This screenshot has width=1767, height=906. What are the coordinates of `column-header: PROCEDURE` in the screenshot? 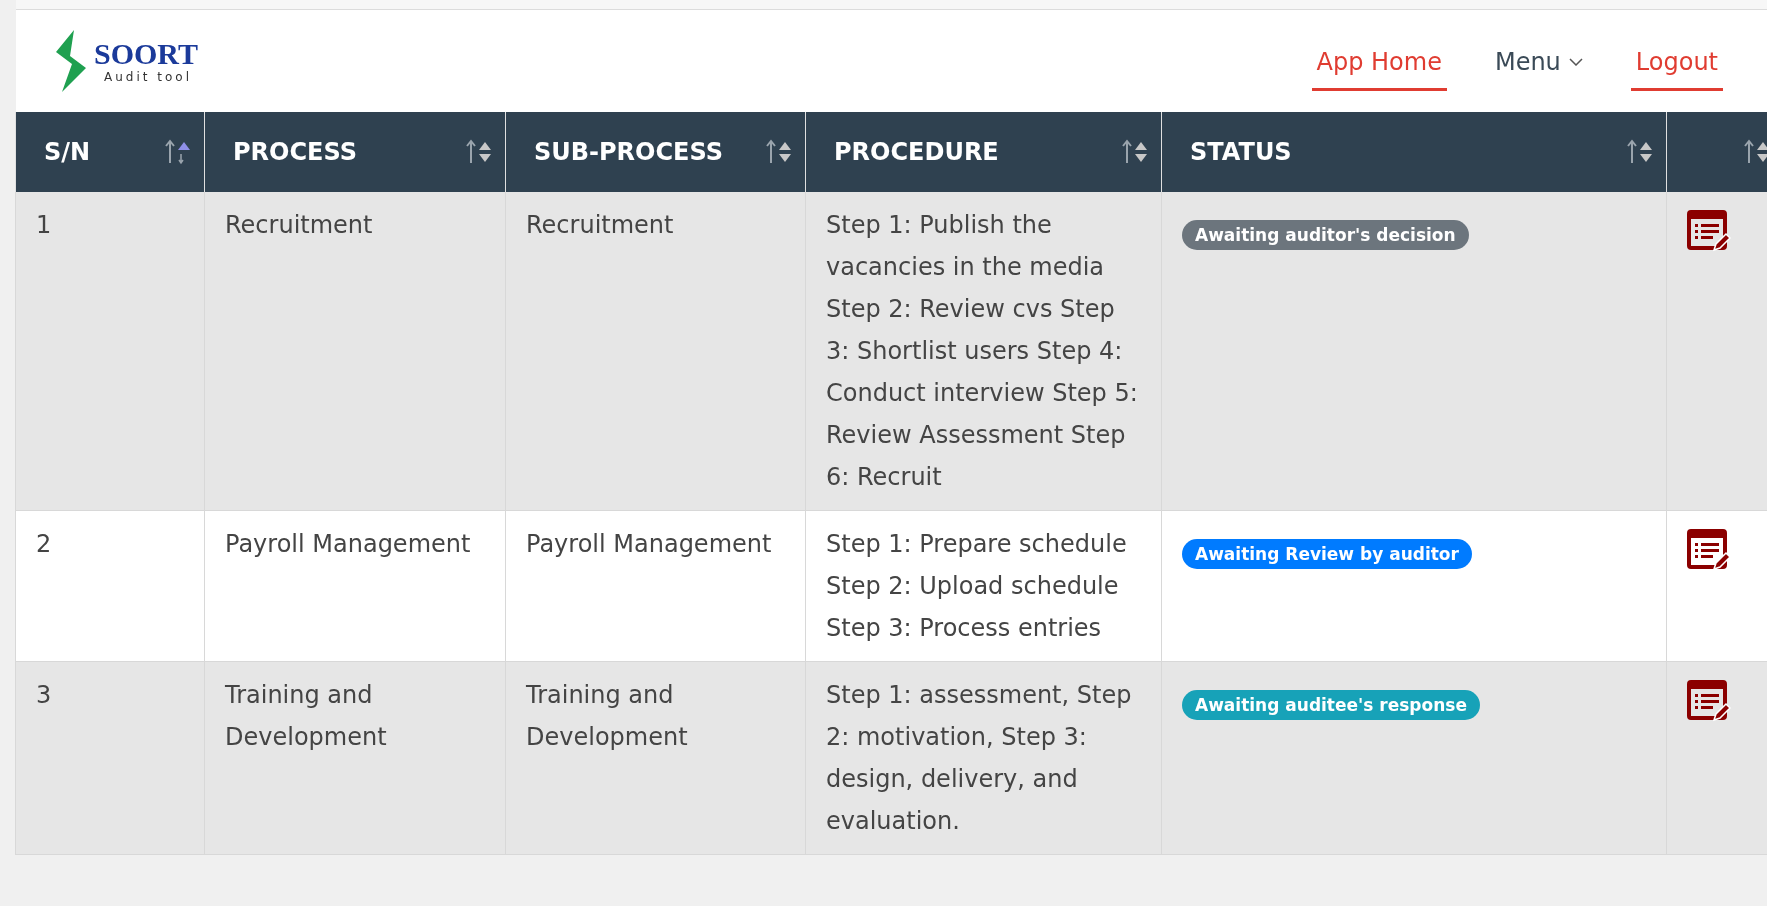 It's located at (916, 152).